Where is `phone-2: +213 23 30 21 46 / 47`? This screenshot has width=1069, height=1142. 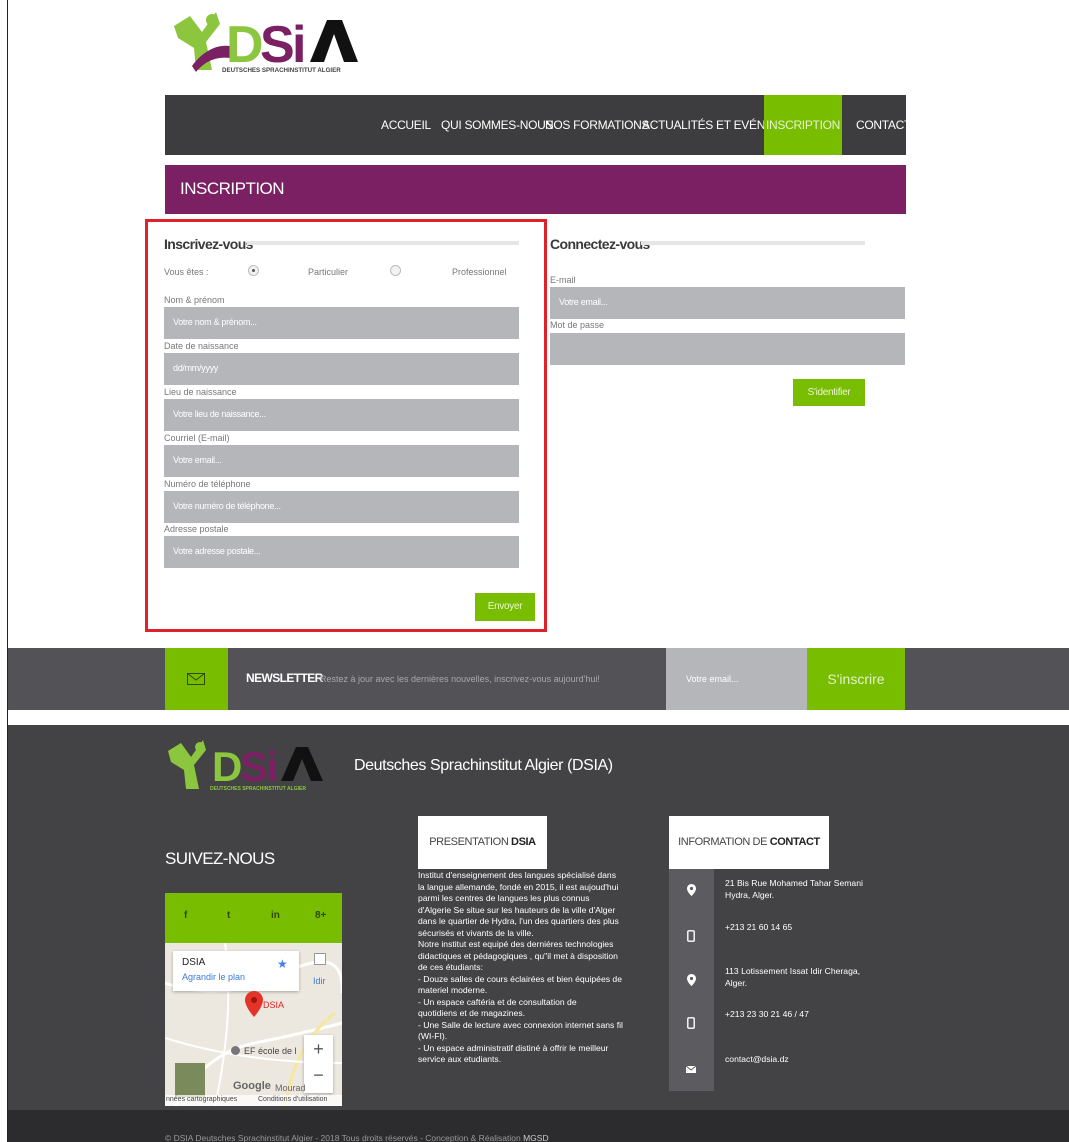 phone-2: +213 23 30 21 46 / 47 is located at coordinates (767, 1015).